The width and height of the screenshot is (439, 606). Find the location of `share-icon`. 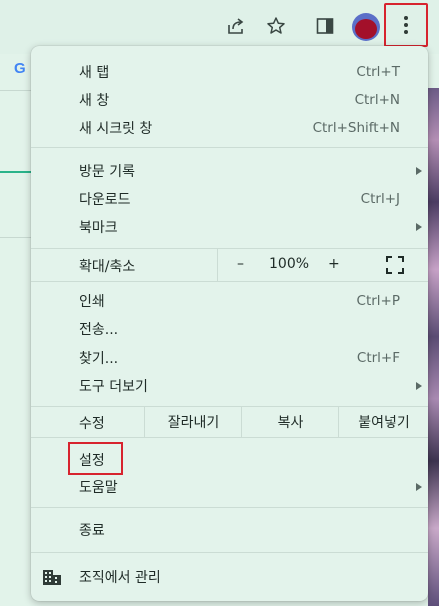

share-icon is located at coordinates (236, 26).